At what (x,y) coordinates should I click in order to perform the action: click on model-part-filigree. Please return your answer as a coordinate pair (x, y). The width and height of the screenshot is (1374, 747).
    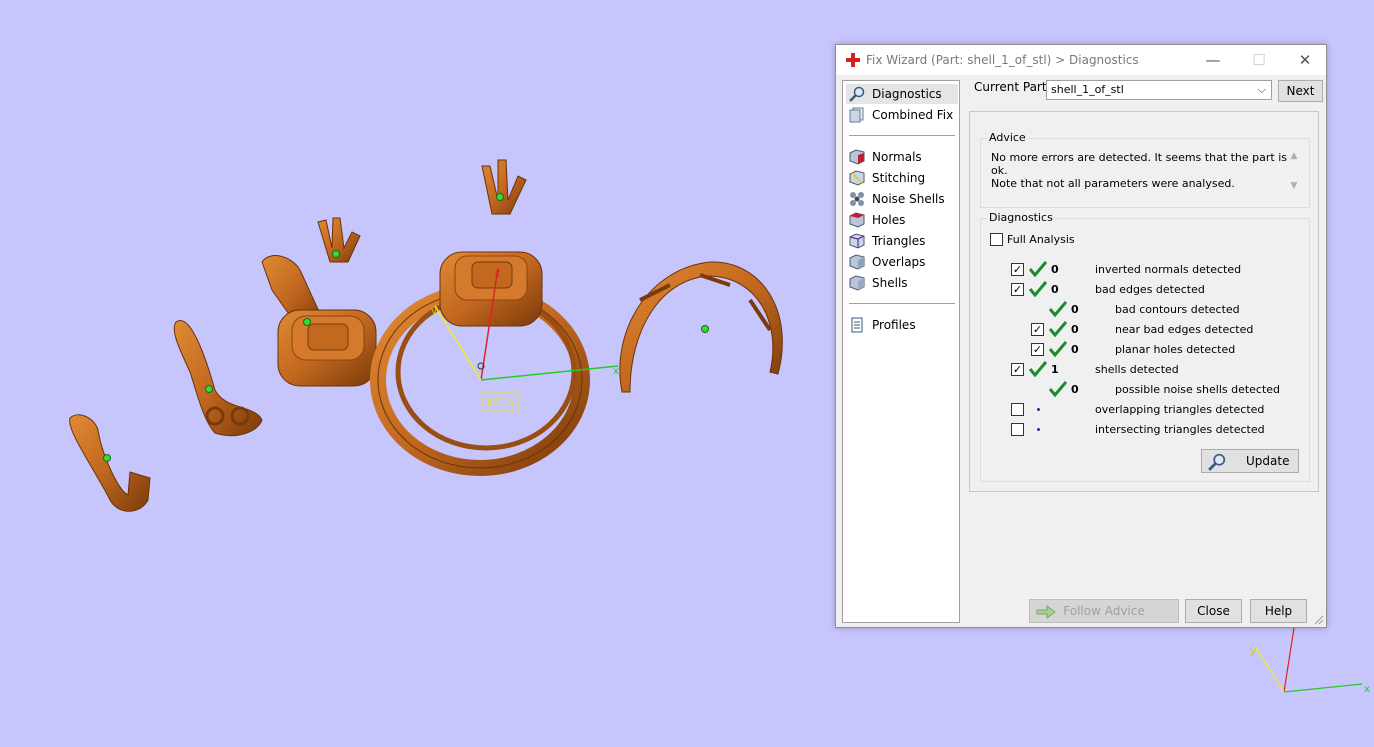
    Looking at the image, I should click on (218, 378).